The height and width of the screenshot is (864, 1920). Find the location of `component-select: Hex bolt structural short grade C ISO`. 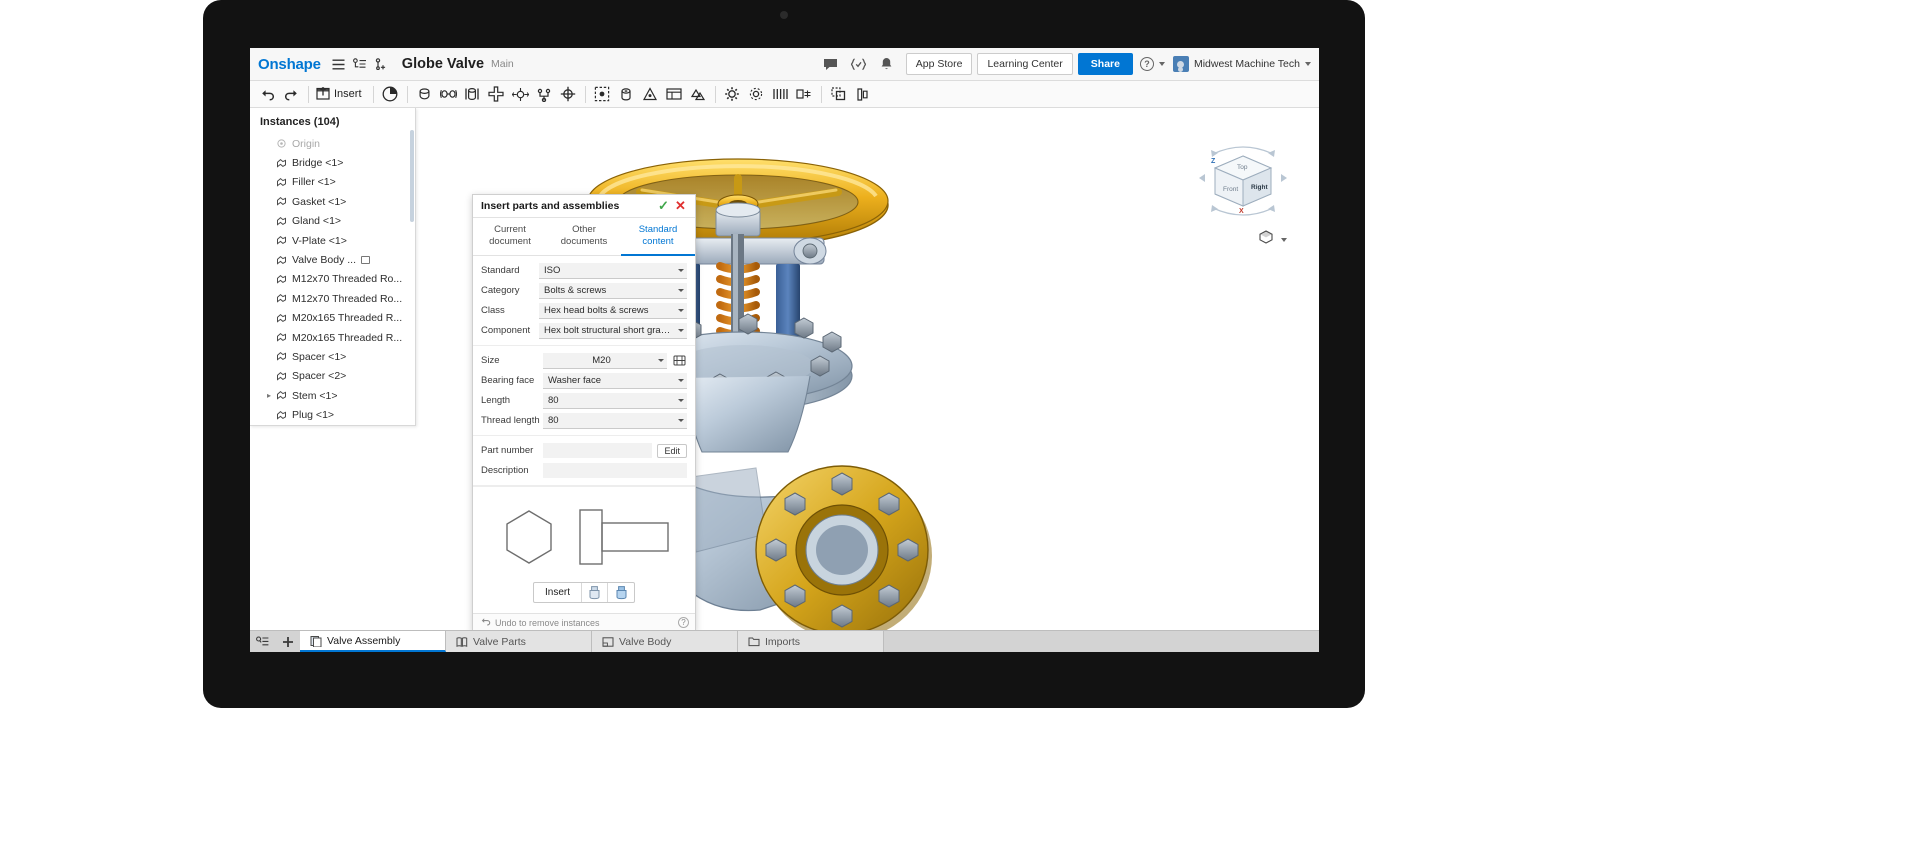

component-select: Hex bolt structural short grade C ISO is located at coordinates (613, 330).